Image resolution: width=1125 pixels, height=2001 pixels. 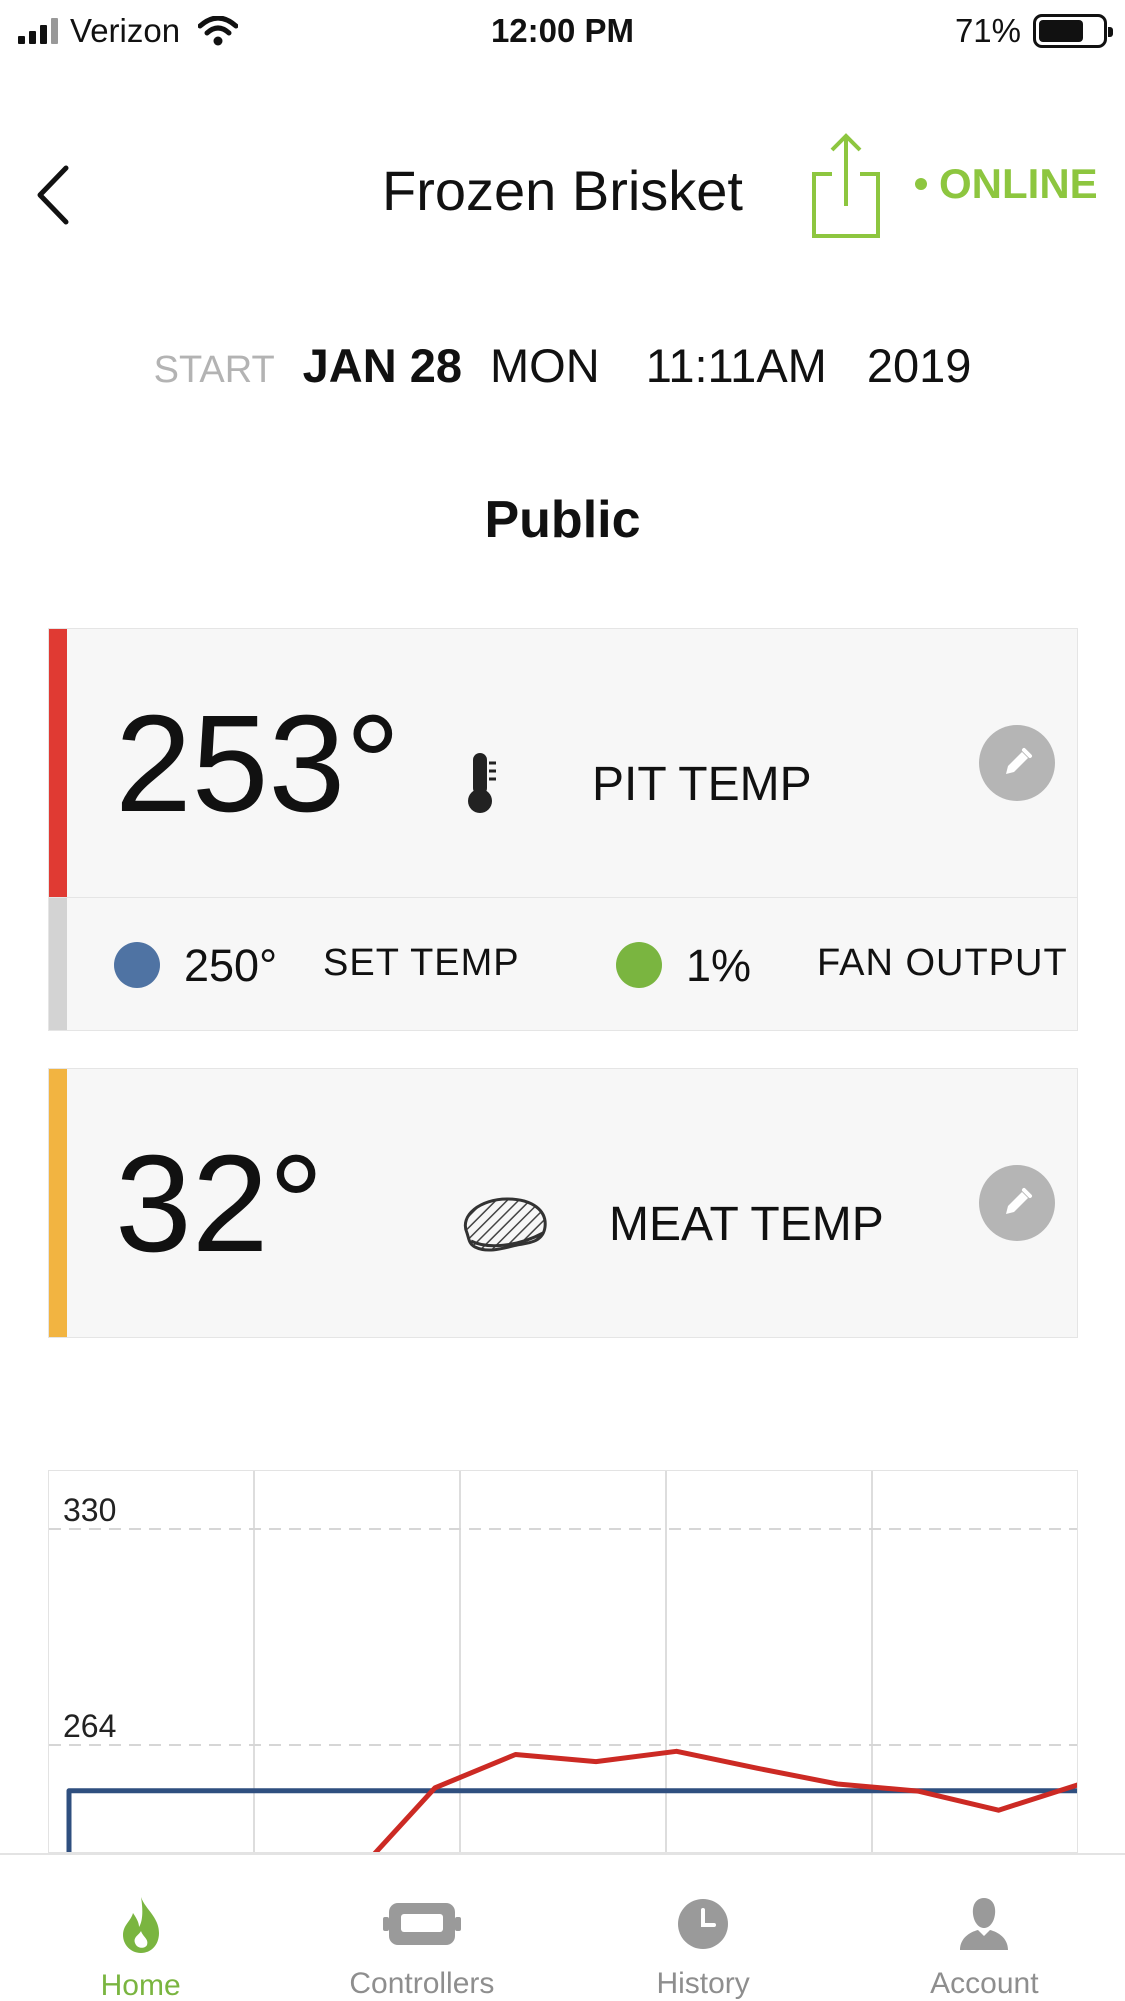 What do you see at coordinates (846, 186) in the screenshot?
I see `share-icon` at bounding box center [846, 186].